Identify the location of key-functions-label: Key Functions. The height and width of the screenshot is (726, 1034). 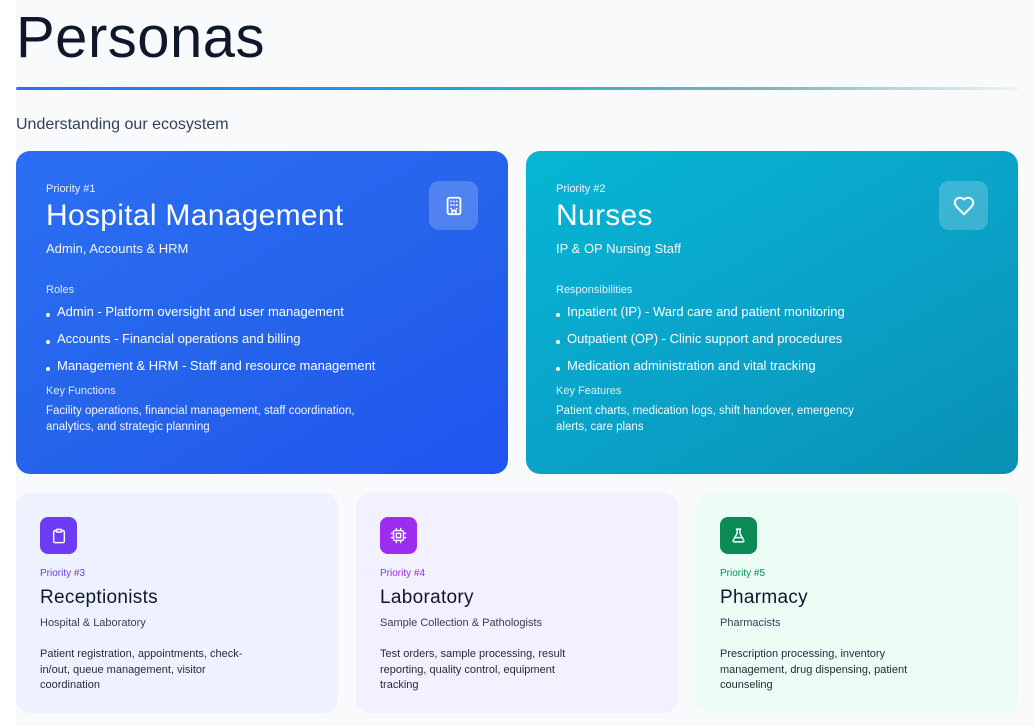
(81, 391).